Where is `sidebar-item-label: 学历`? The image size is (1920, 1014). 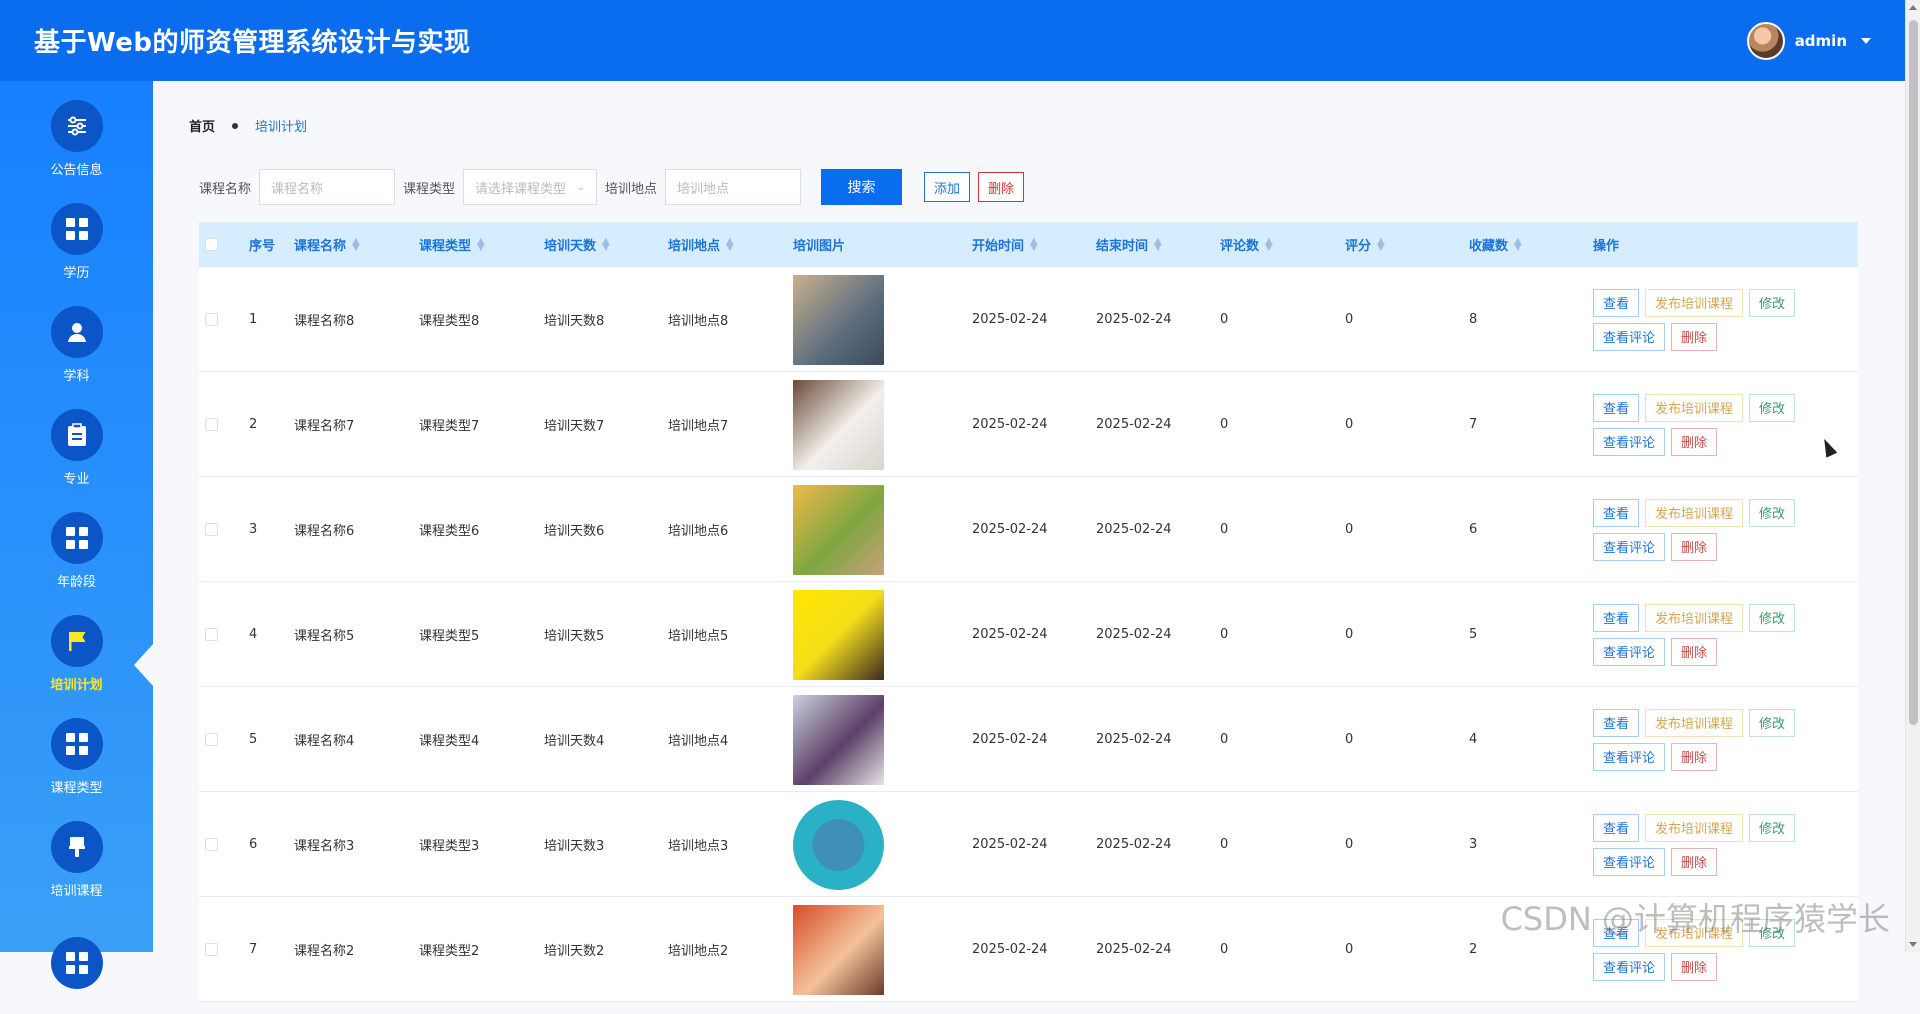 sidebar-item-label: 学历 is located at coordinates (76, 271).